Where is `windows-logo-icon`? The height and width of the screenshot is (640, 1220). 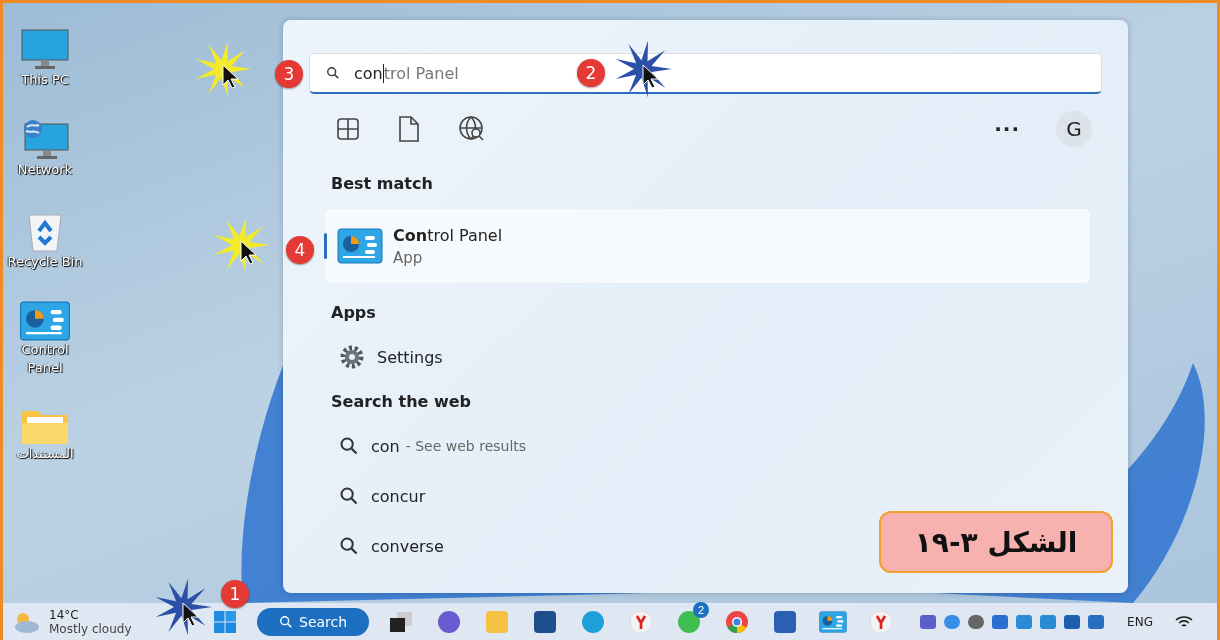
windows-logo-icon is located at coordinates (225, 621).